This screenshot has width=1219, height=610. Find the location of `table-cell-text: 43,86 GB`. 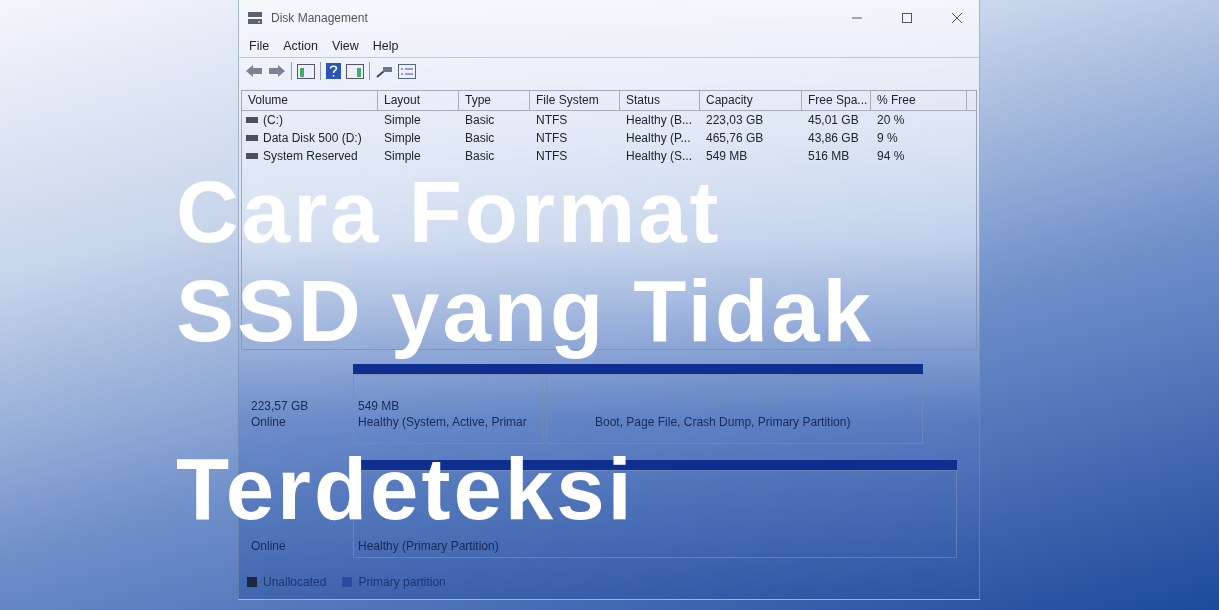

table-cell-text: 43,86 GB is located at coordinates (833, 138).